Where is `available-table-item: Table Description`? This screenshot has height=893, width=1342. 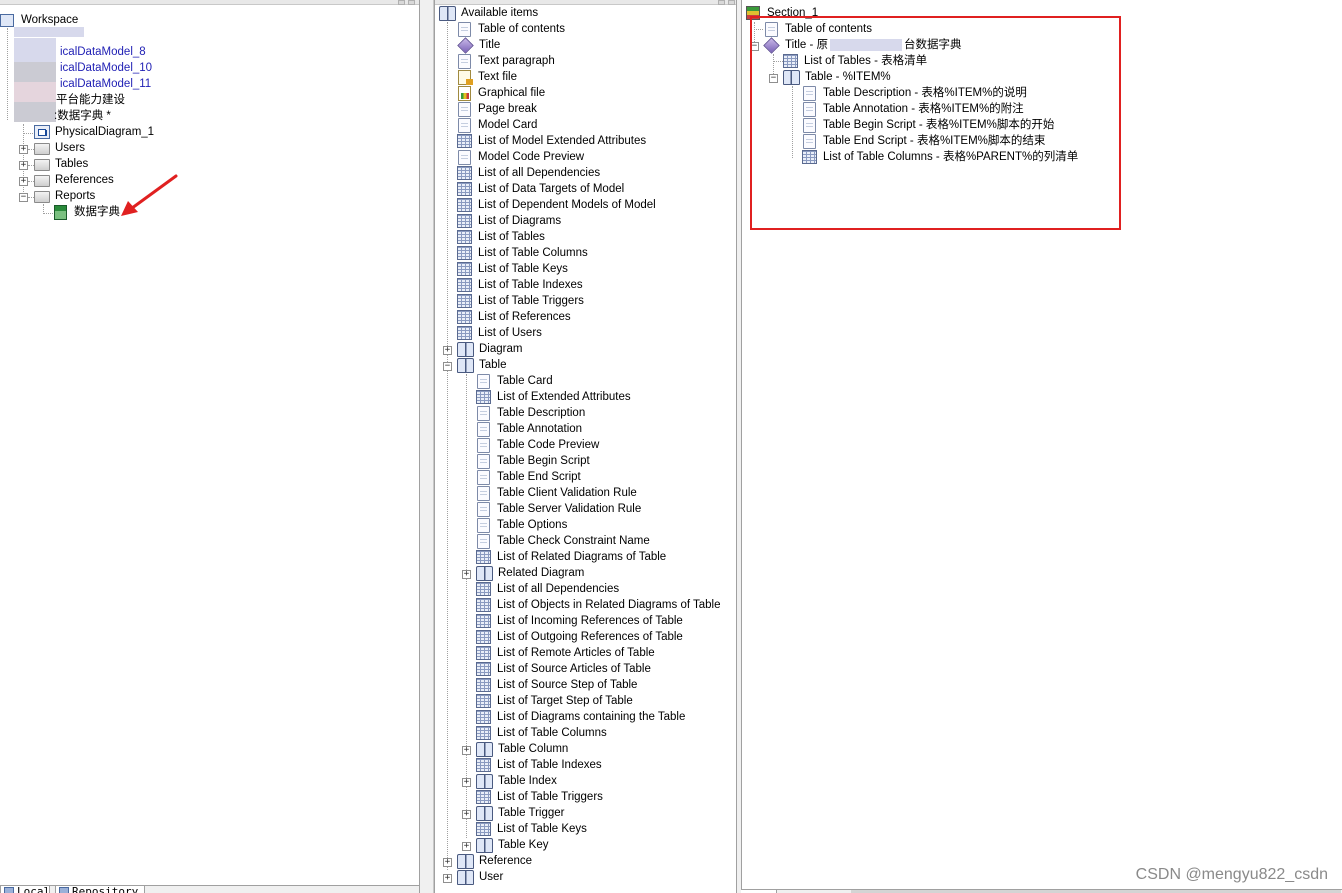 available-table-item: Table Description is located at coordinates (531, 413).